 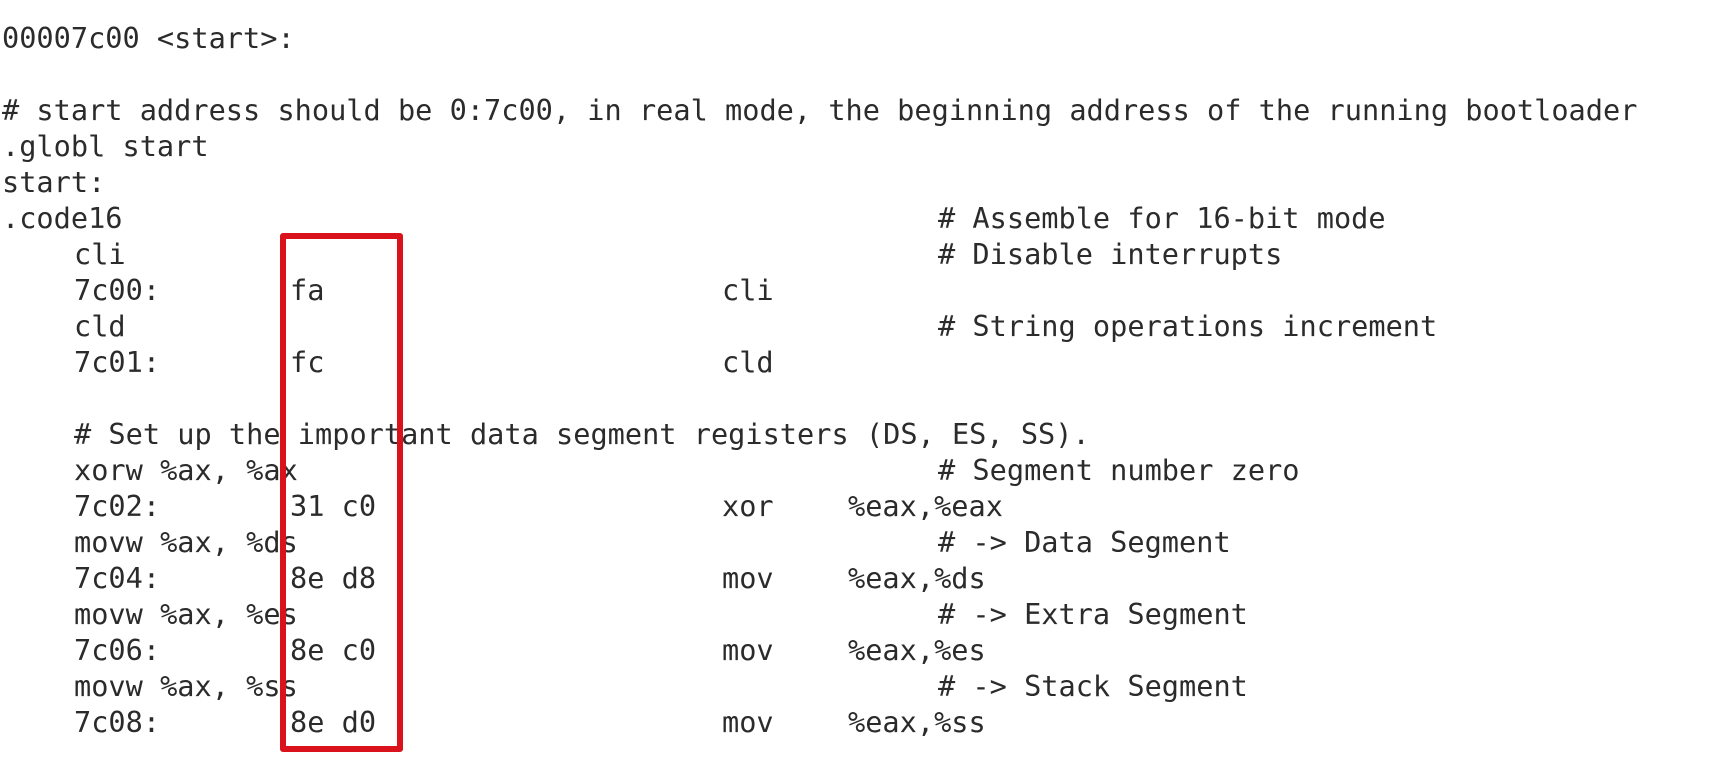 What do you see at coordinates (186, 614) in the screenshot?
I see `source-code: movw %ax, %es` at bounding box center [186, 614].